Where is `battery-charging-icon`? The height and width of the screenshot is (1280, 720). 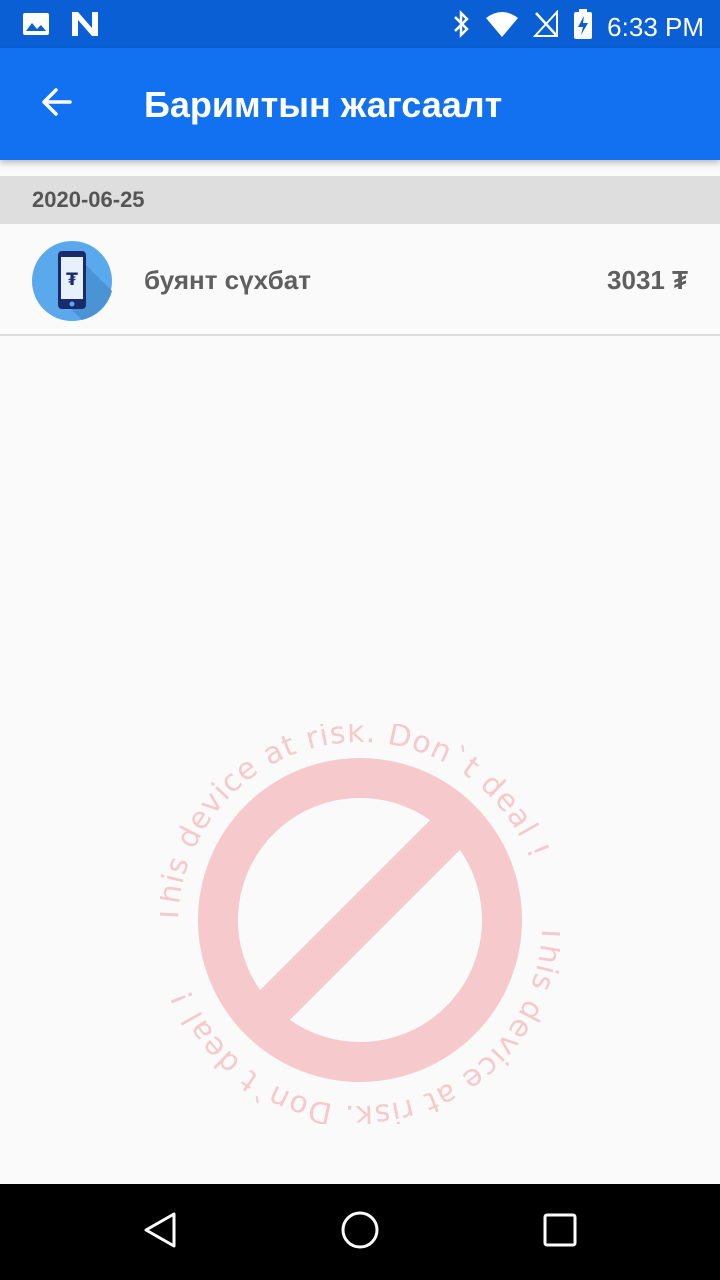 battery-charging-icon is located at coordinates (583, 26).